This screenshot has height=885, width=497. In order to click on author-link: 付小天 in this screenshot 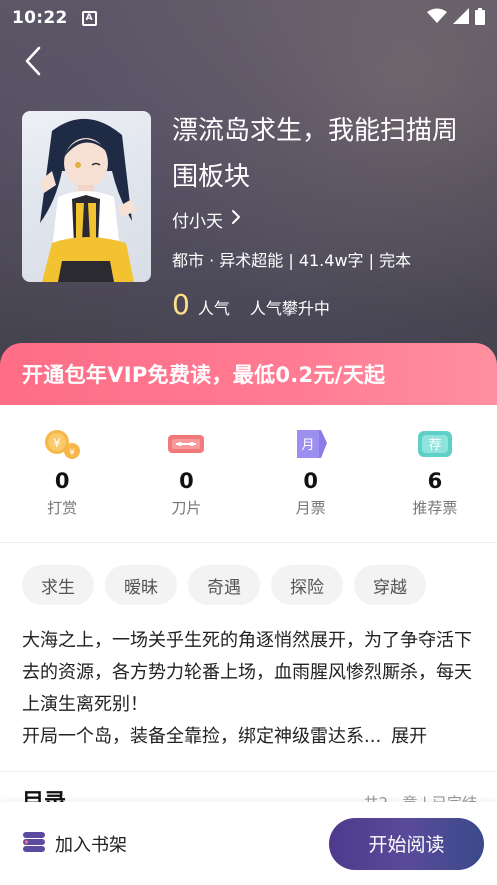, I will do `click(206, 219)`.